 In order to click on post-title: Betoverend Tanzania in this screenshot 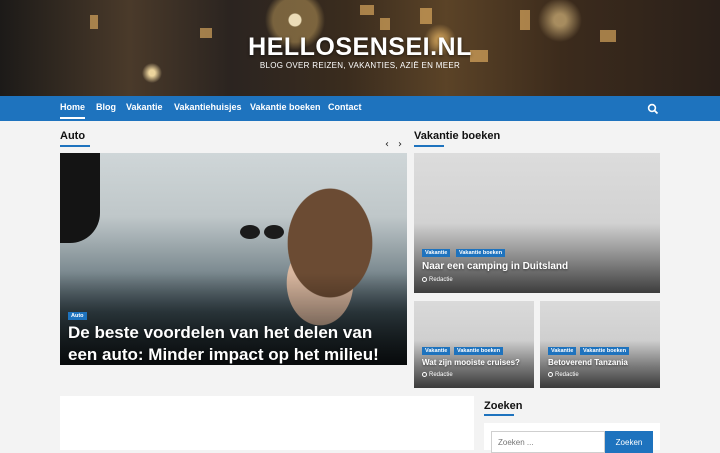, I will do `click(588, 362)`.